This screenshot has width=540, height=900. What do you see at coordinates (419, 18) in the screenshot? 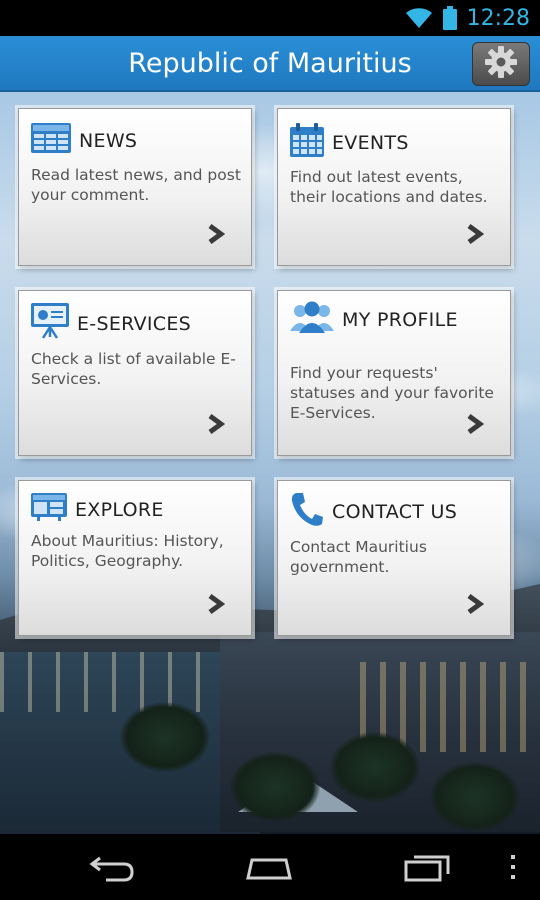
I see `wifi-icon` at bounding box center [419, 18].